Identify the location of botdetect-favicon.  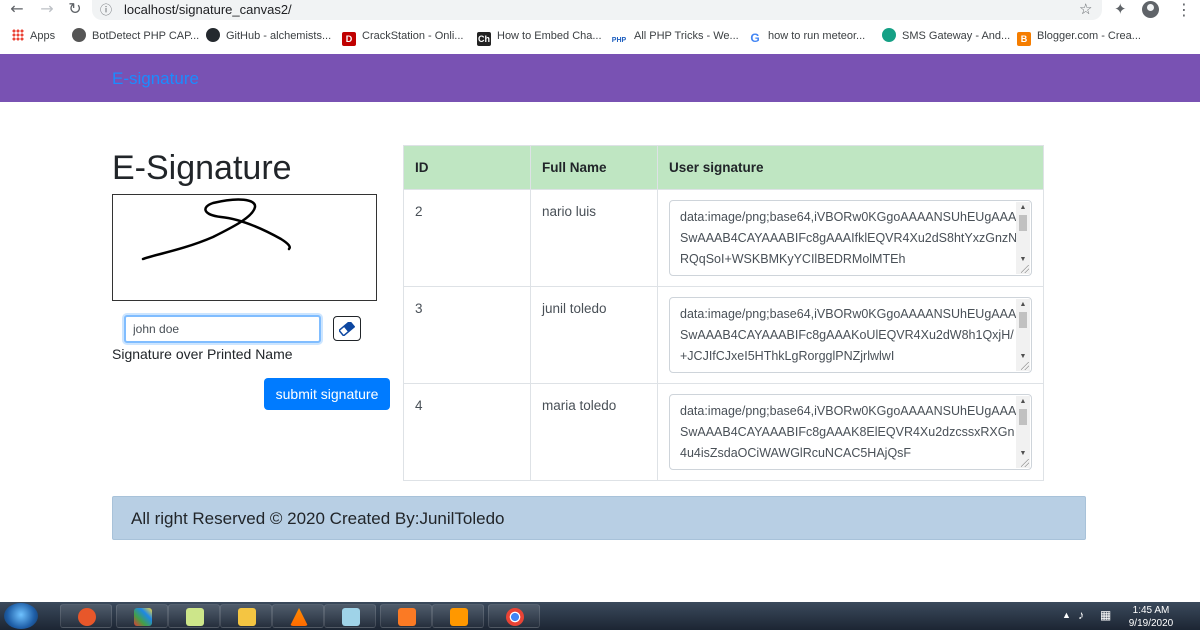
(79, 35).